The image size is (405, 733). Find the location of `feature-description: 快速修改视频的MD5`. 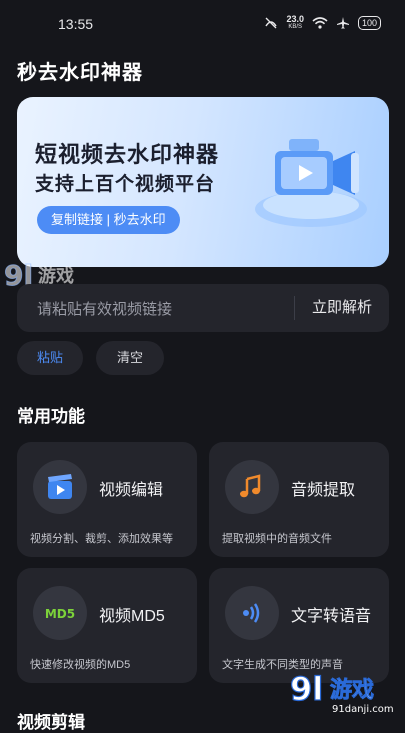

feature-description: 快速修改视频的MD5 is located at coordinates (80, 665).